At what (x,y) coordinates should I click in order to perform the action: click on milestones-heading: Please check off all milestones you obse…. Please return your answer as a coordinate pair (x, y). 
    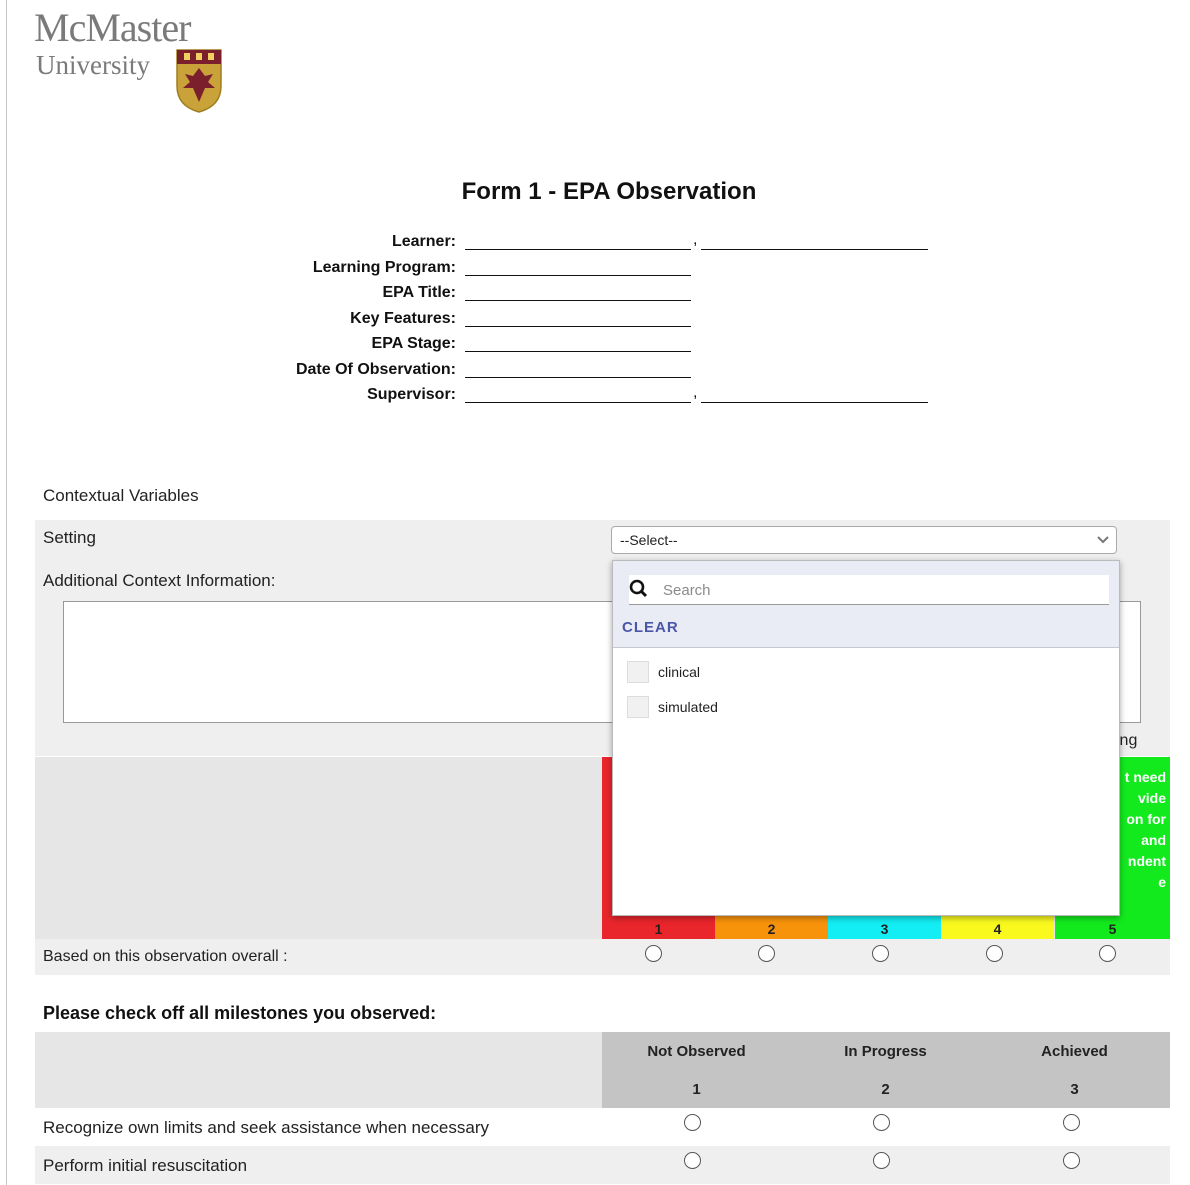
    Looking at the image, I should click on (240, 1013).